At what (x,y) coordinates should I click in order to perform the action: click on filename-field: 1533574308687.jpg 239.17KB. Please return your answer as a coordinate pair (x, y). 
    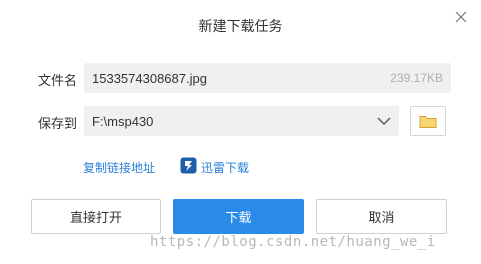
    Looking at the image, I should click on (267, 78).